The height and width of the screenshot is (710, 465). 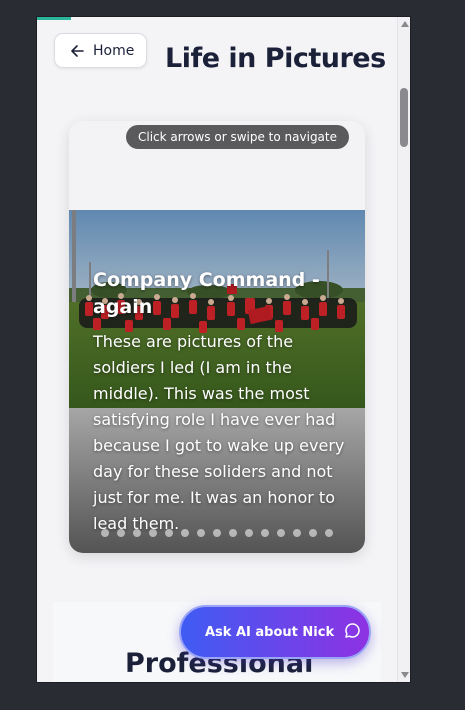 What do you see at coordinates (405, 675) in the screenshot?
I see `scroll-down-arrow-icon` at bounding box center [405, 675].